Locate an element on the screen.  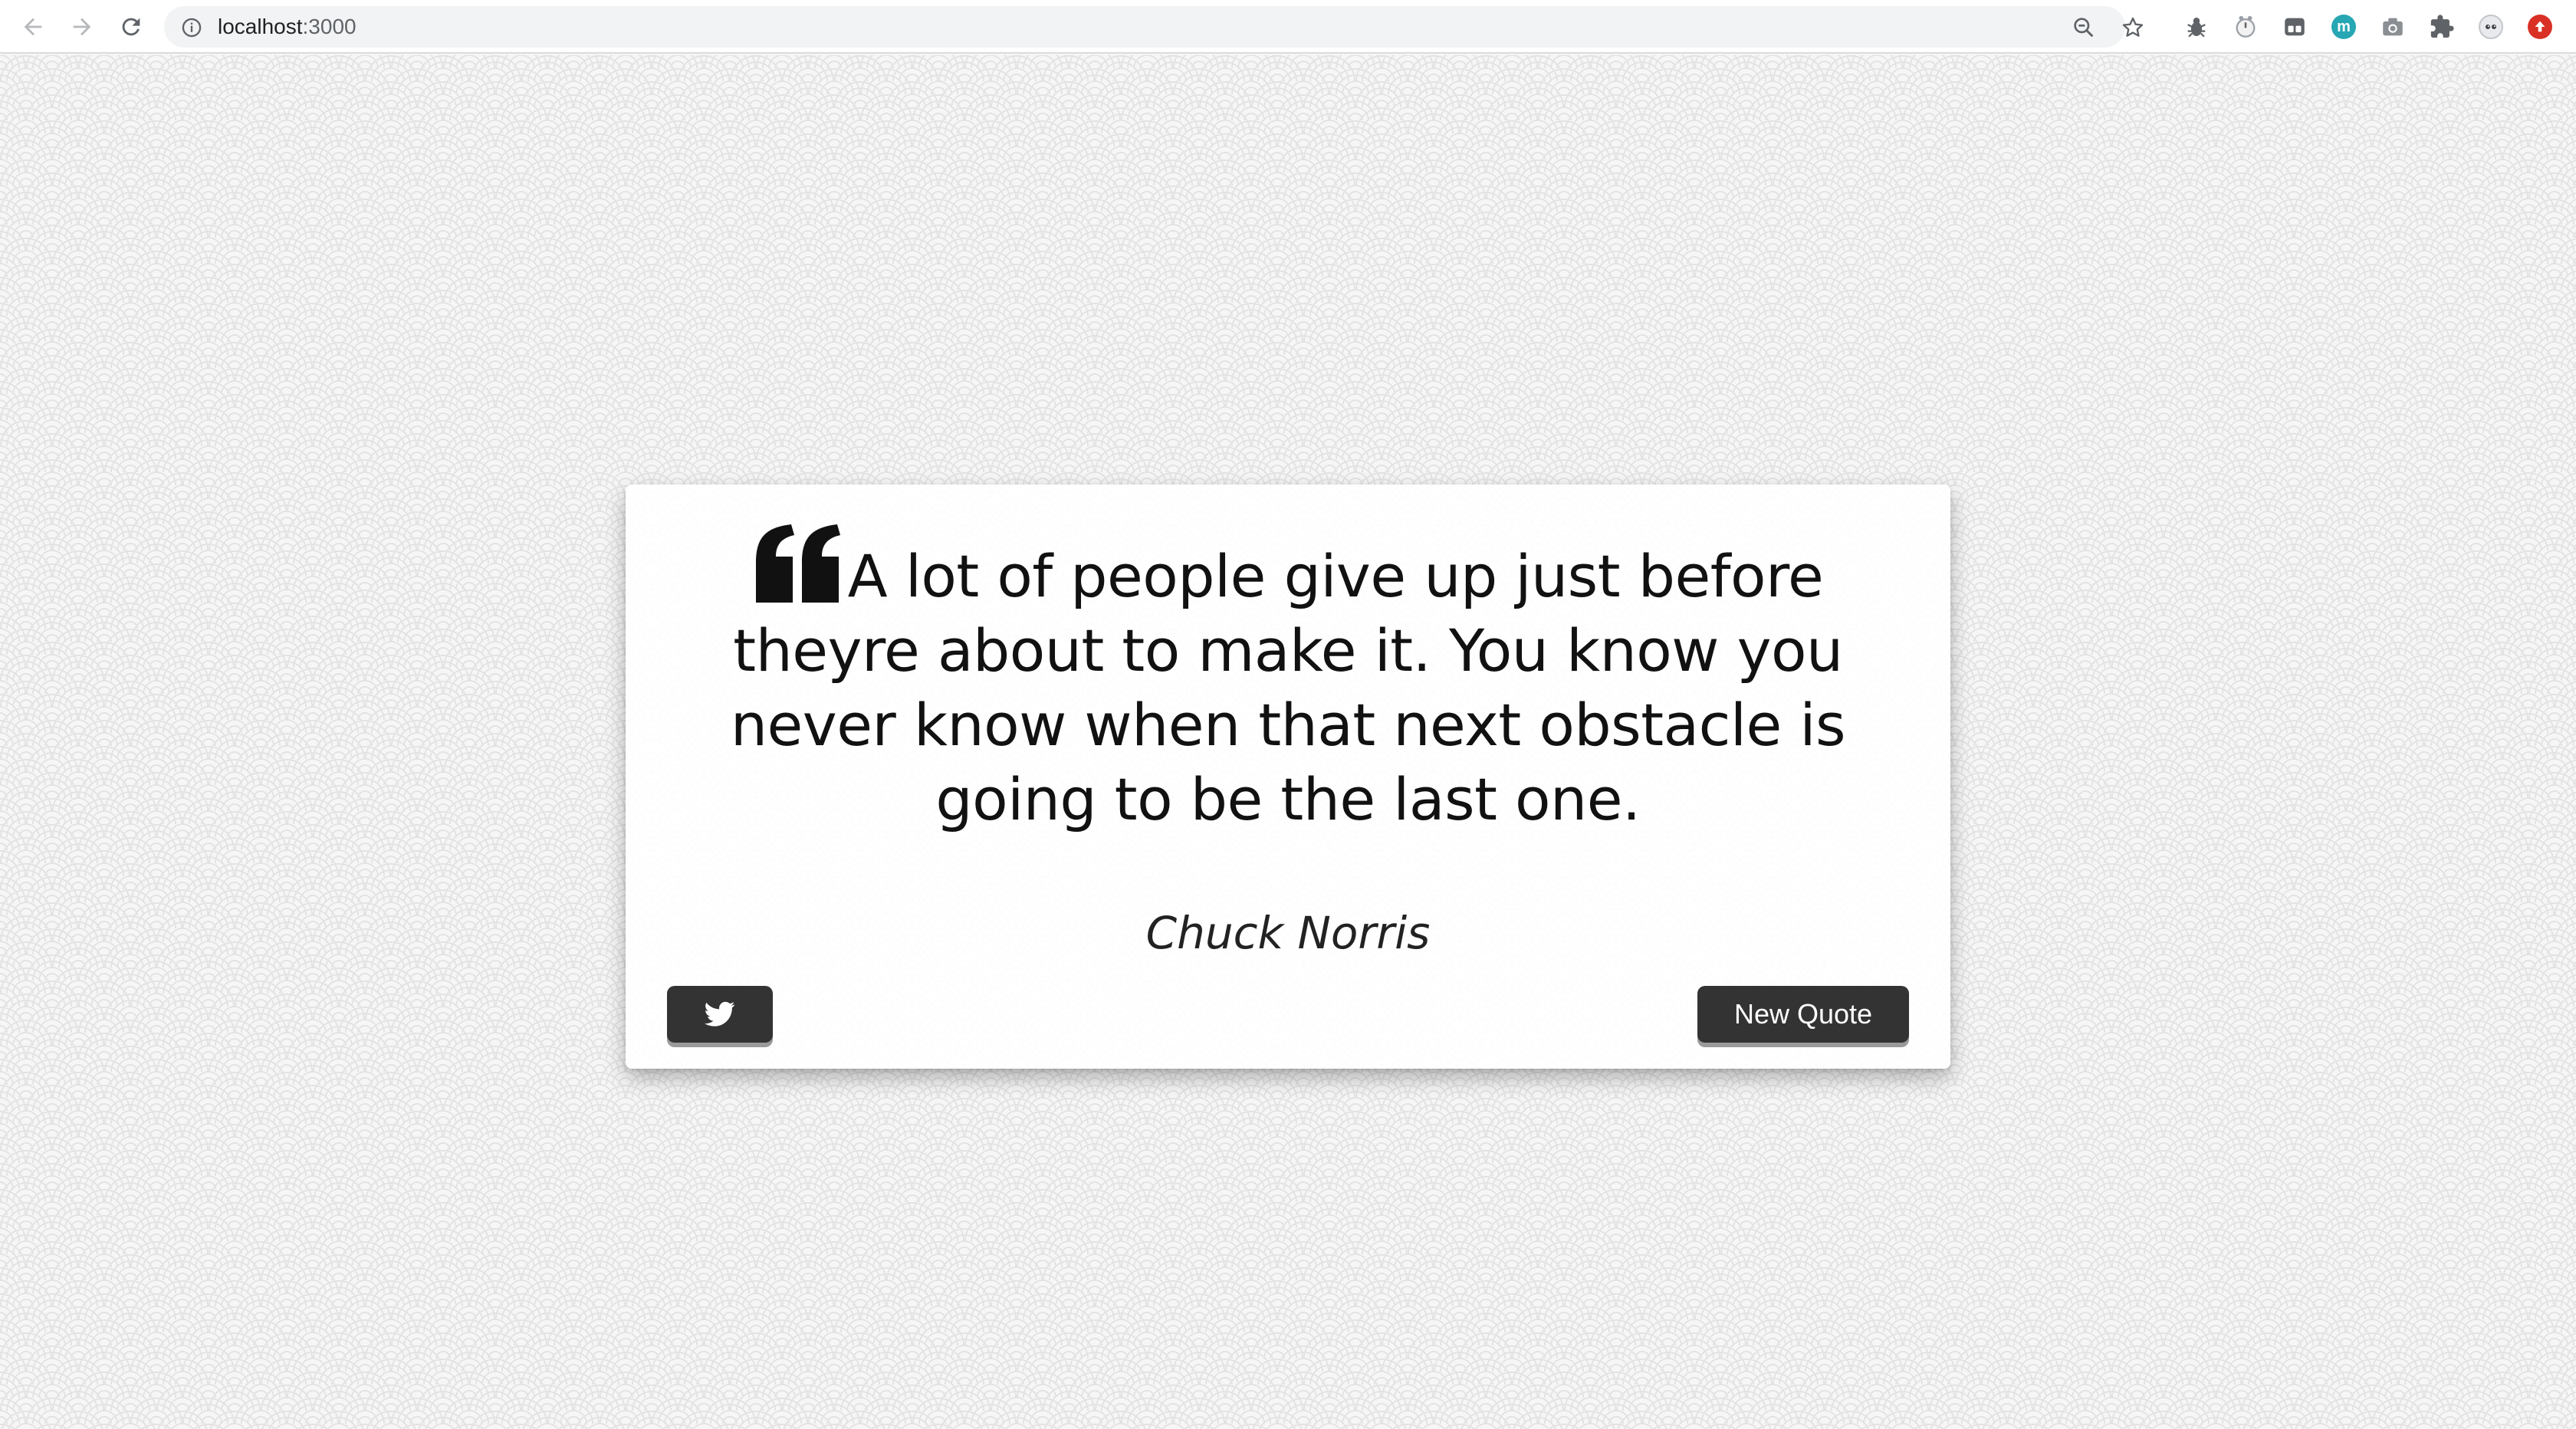
m-badge-icon: m is located at coordinates (2343, 27).